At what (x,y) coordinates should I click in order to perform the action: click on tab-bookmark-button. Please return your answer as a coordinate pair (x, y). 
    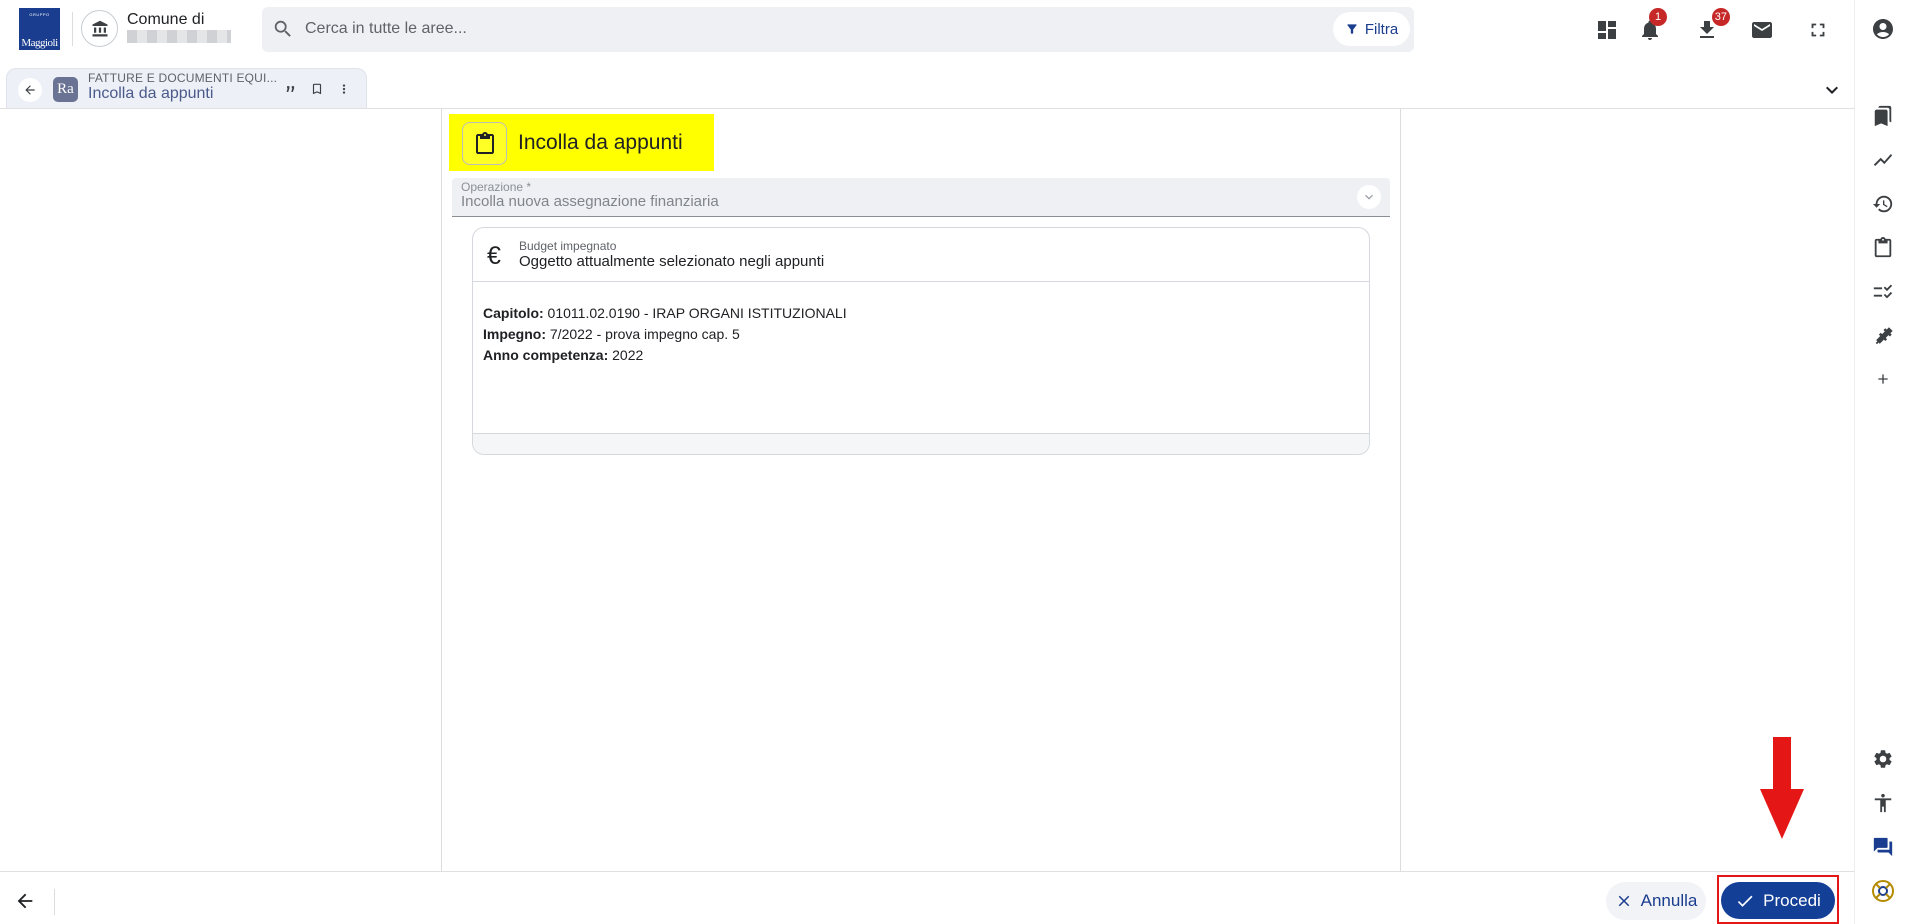
    Looking at the image, I should click on (317, 89).